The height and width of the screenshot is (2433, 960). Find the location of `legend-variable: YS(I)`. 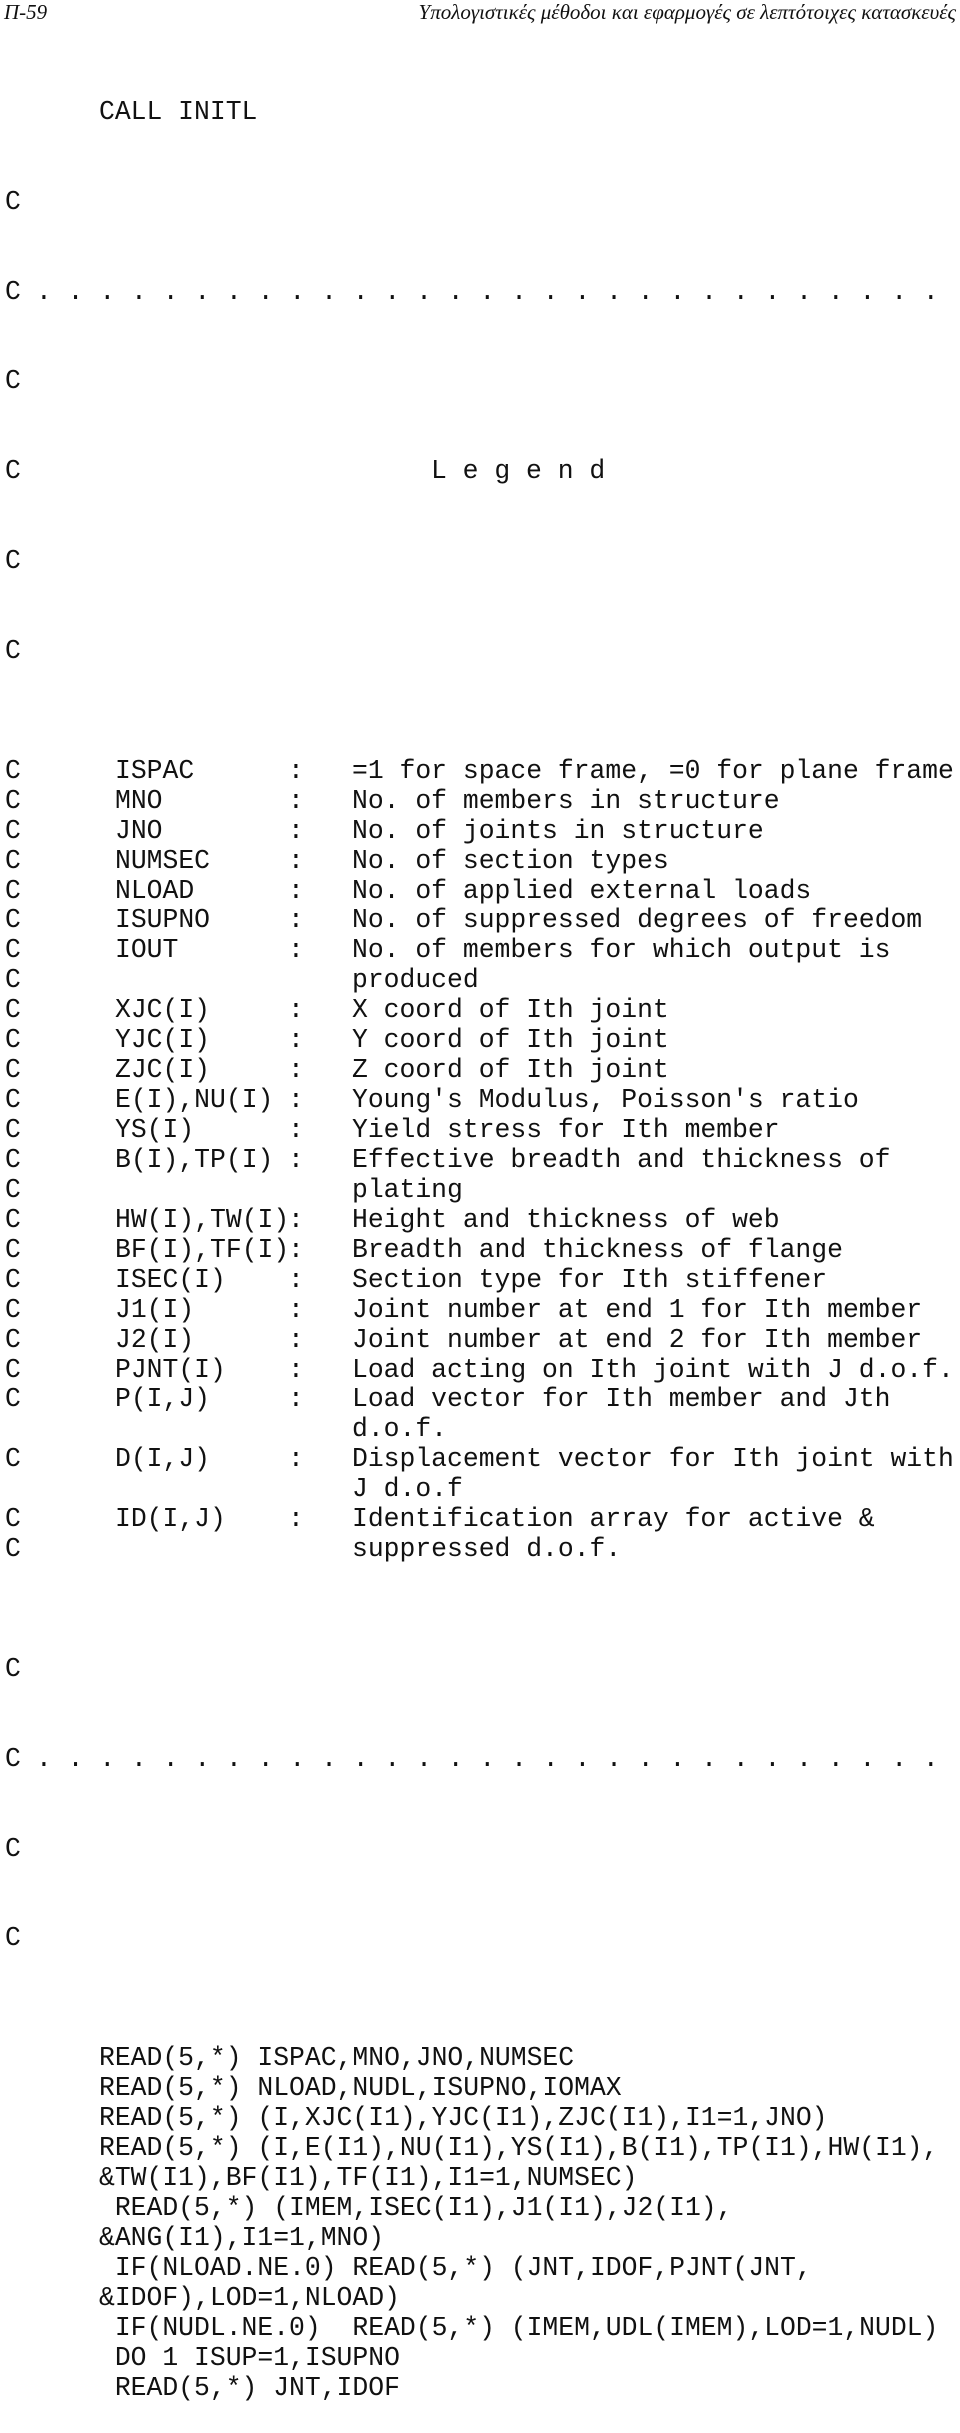

legend-variable: YS(I) is located at coordinates (155, 1130).